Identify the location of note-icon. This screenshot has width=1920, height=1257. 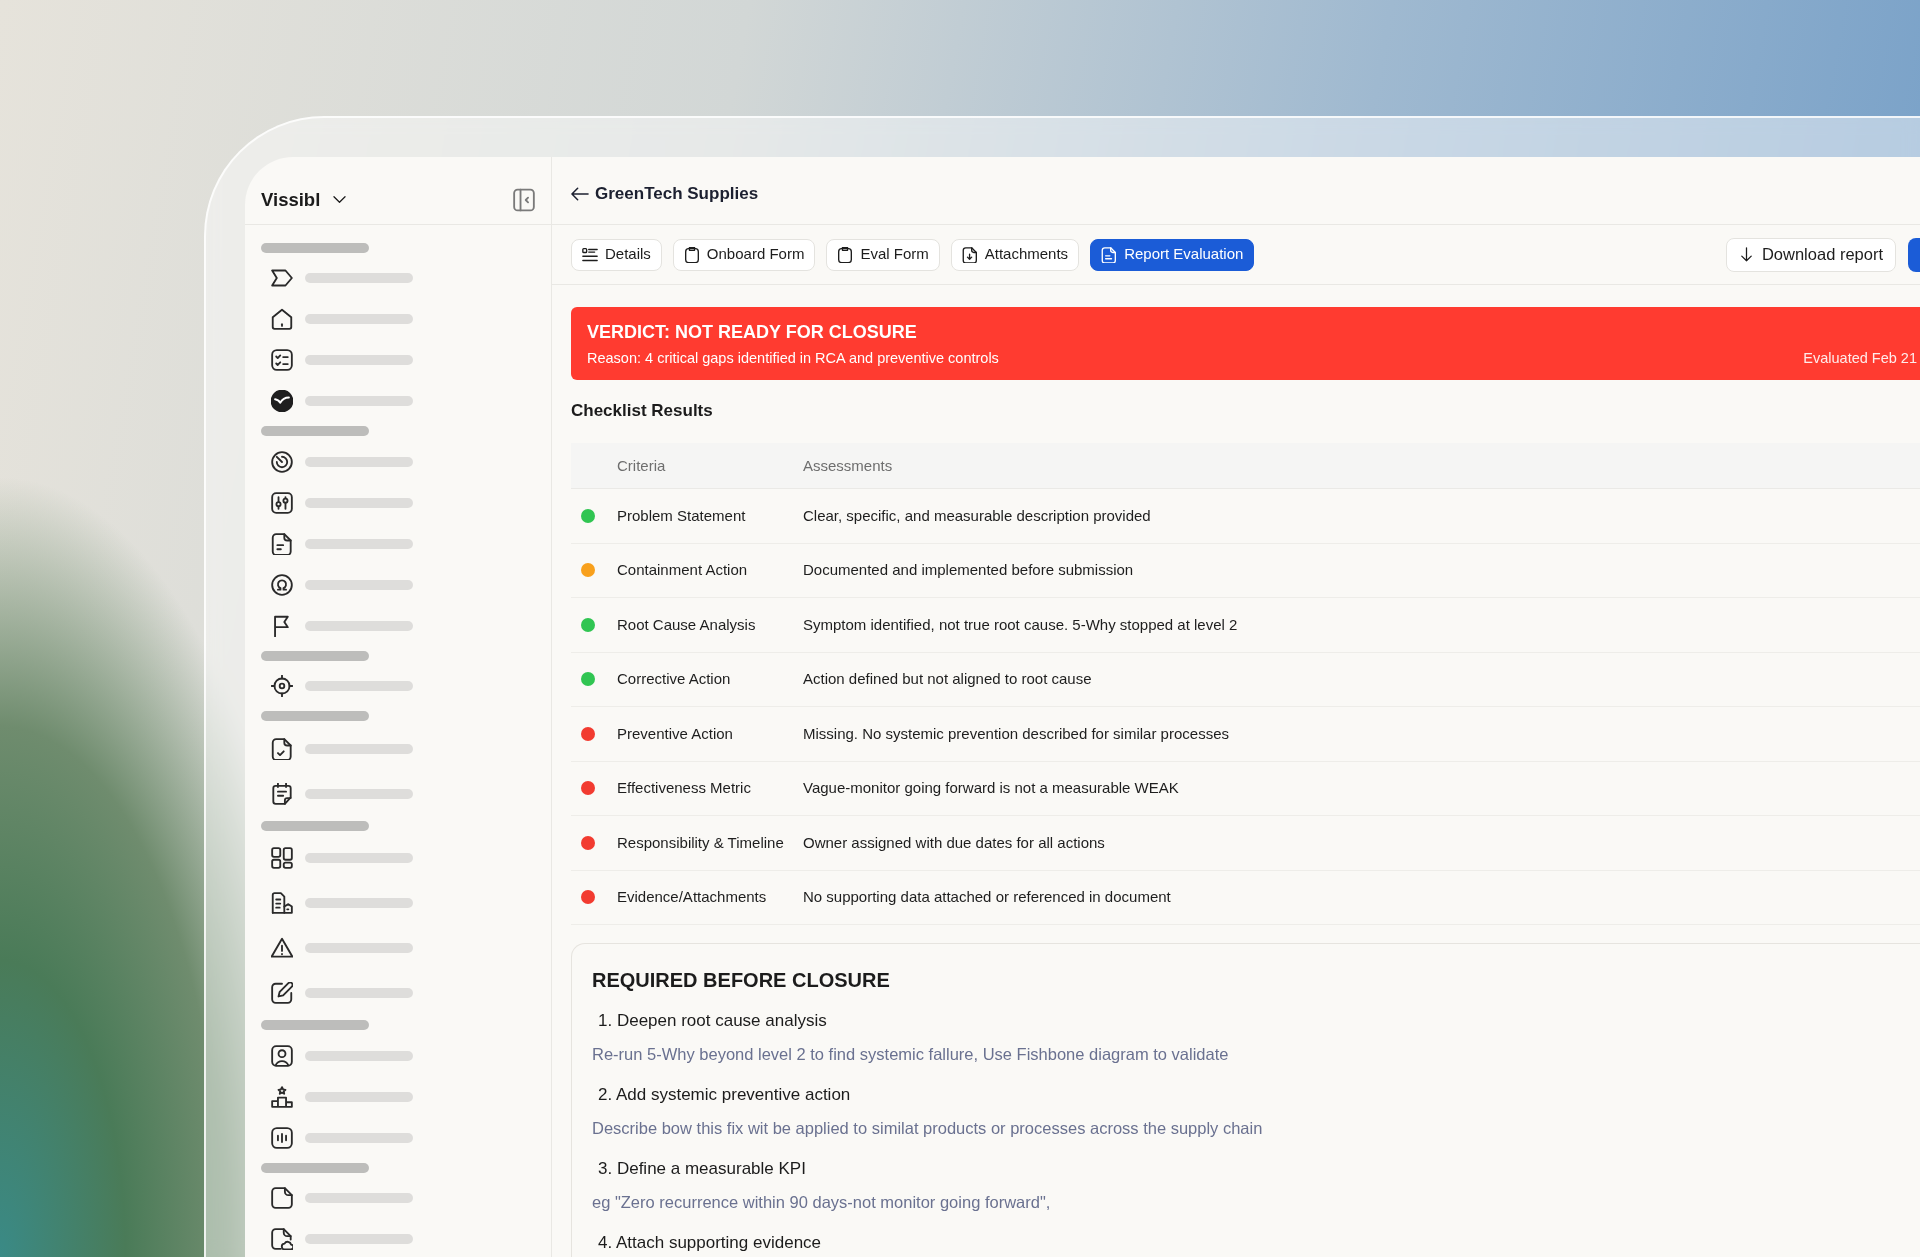
(282, 1198).